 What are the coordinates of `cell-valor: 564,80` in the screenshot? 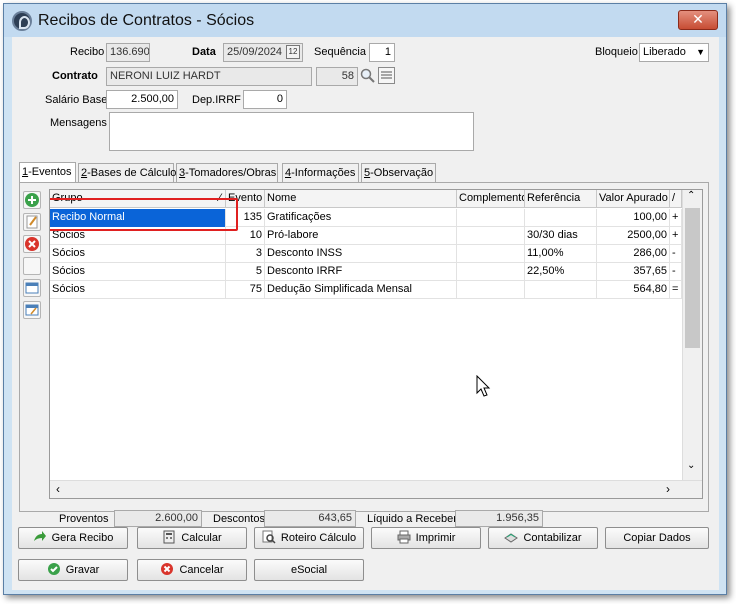 It's located at (633, 290).